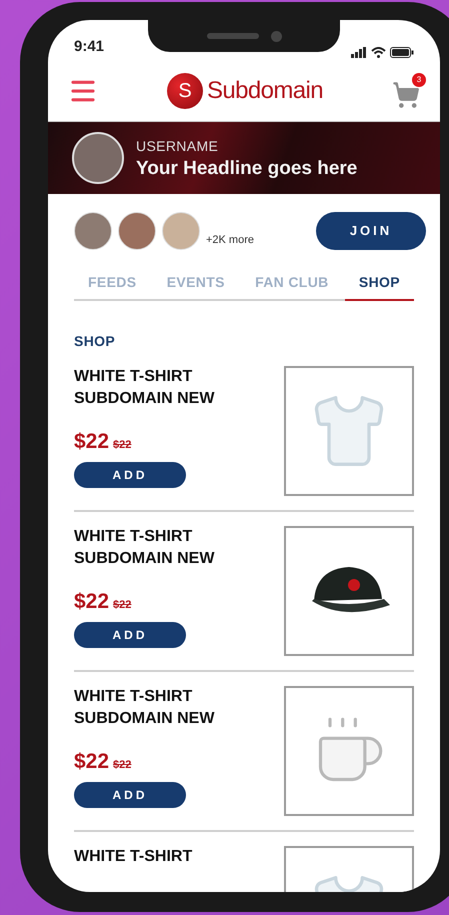 The image size is (449, 915). What do you see at coordinates (133, 857) in the screenshot?
I see `product-name: WHITE T-SHIRT` at bounding box center [133, 857].